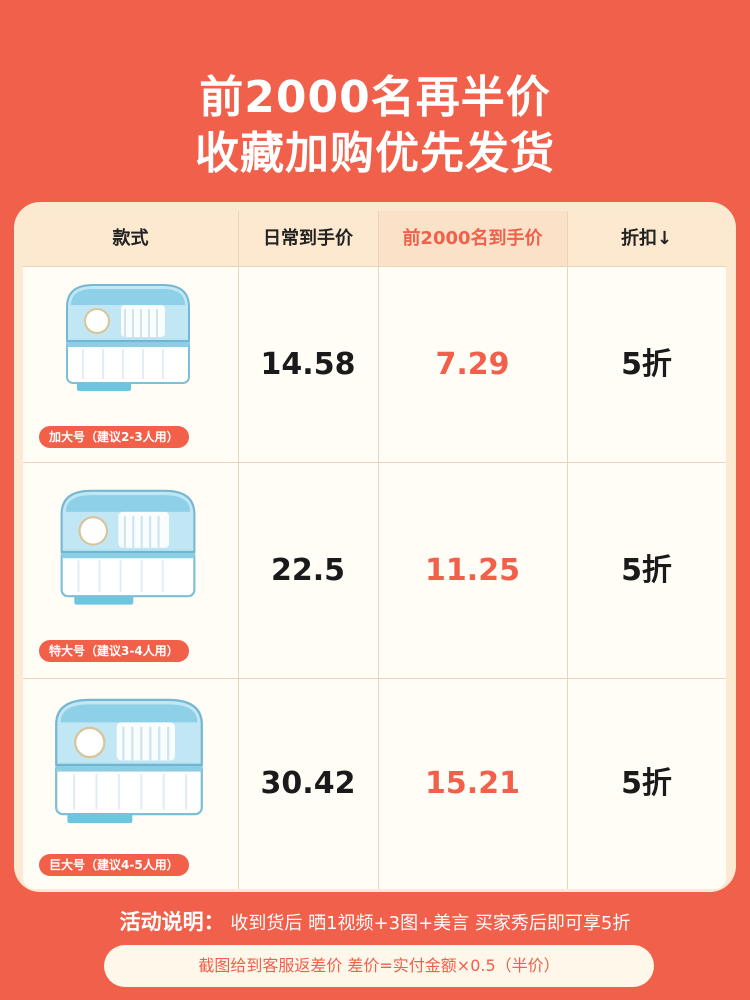  What do you see at coordinates (114, 865) in the screenshot?
I see `size-tag: 巨大号（建议4-5人用）` at bounding box center [114, 865].